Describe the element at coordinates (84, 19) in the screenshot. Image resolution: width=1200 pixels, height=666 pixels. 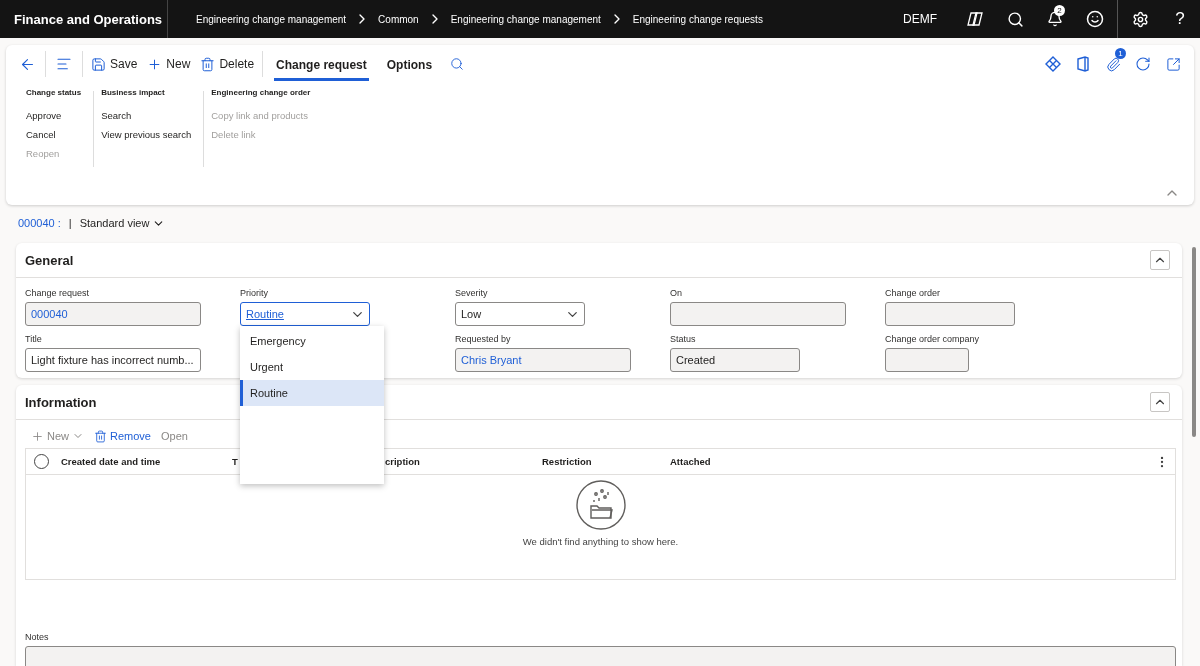
I see `app-title: Finance and Operations` at that location.